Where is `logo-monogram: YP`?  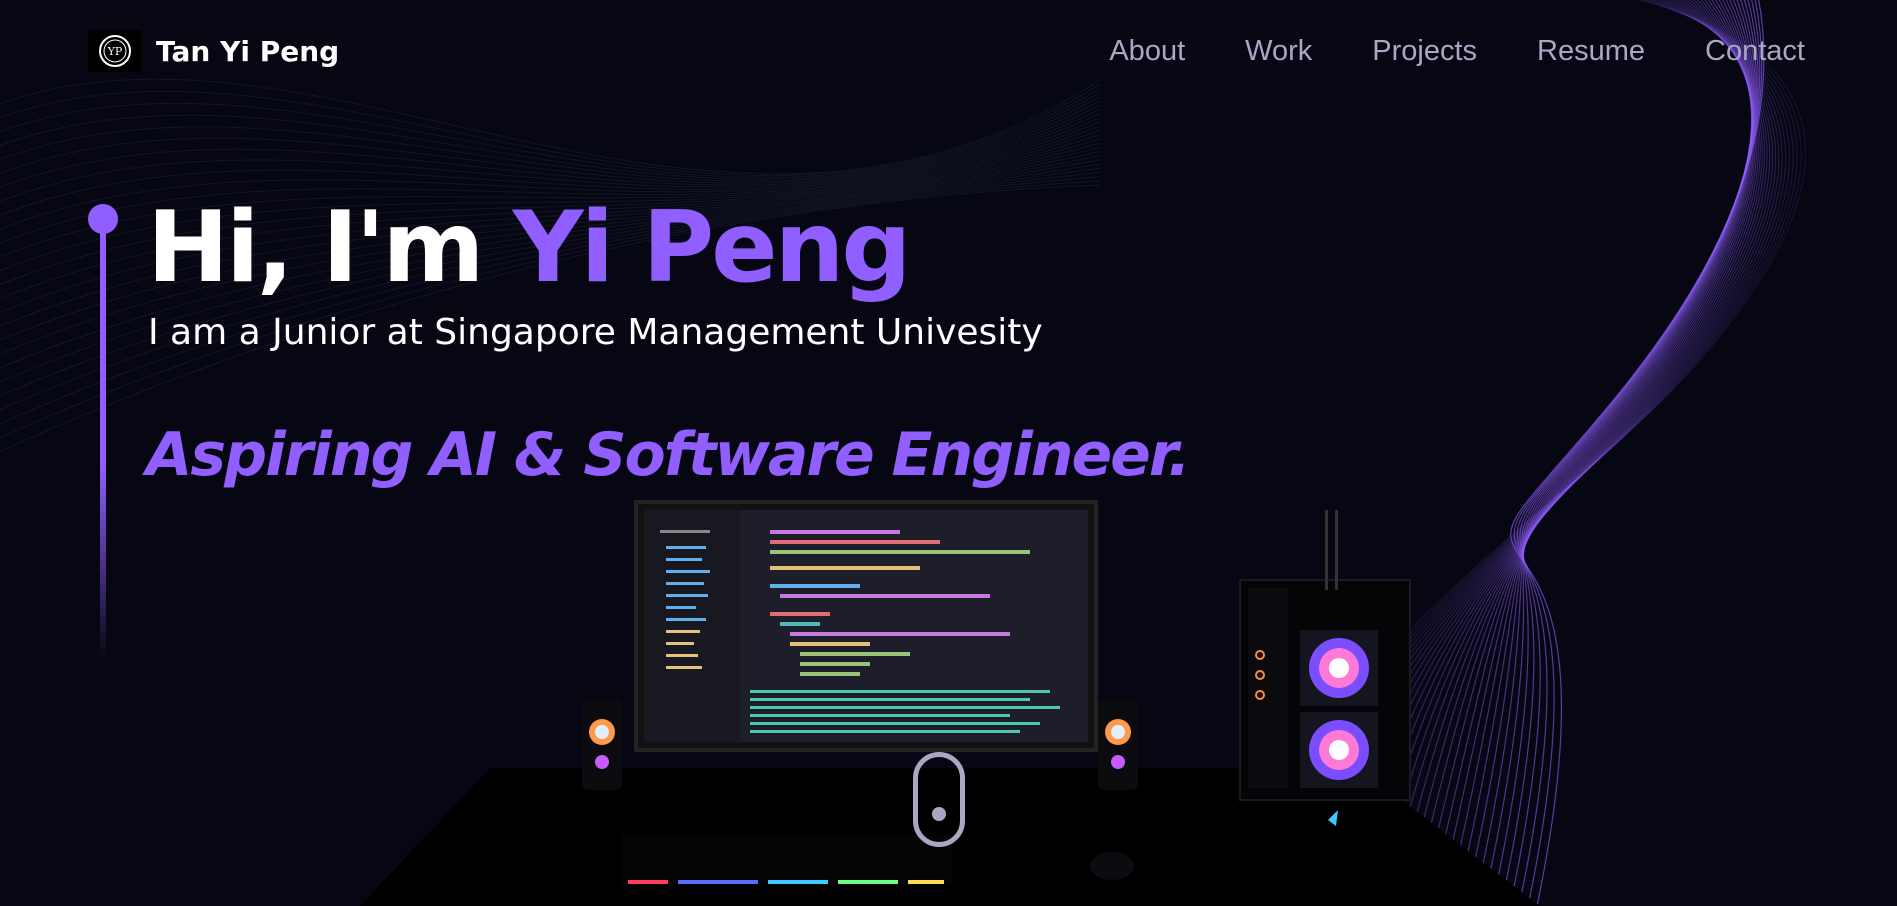
logo-monogram: YP is located at coordinates (115, 51).